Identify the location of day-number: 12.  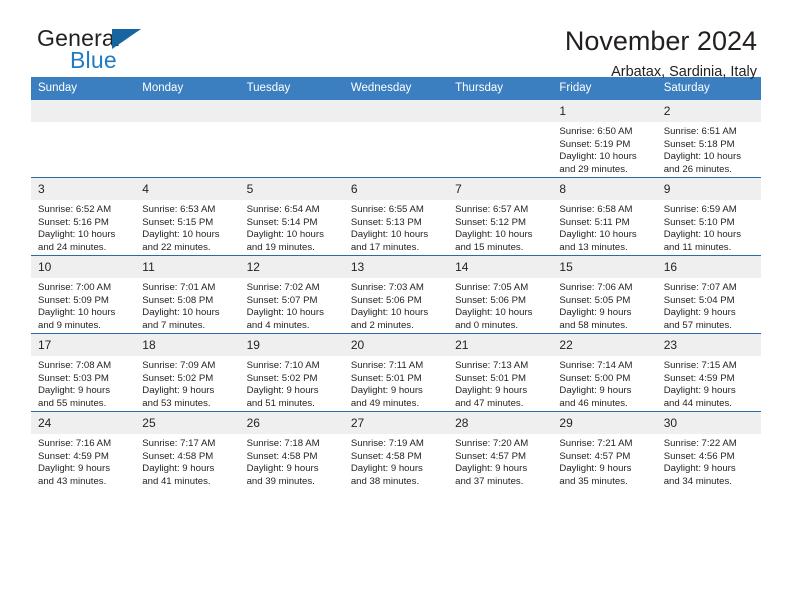
(291, 267).